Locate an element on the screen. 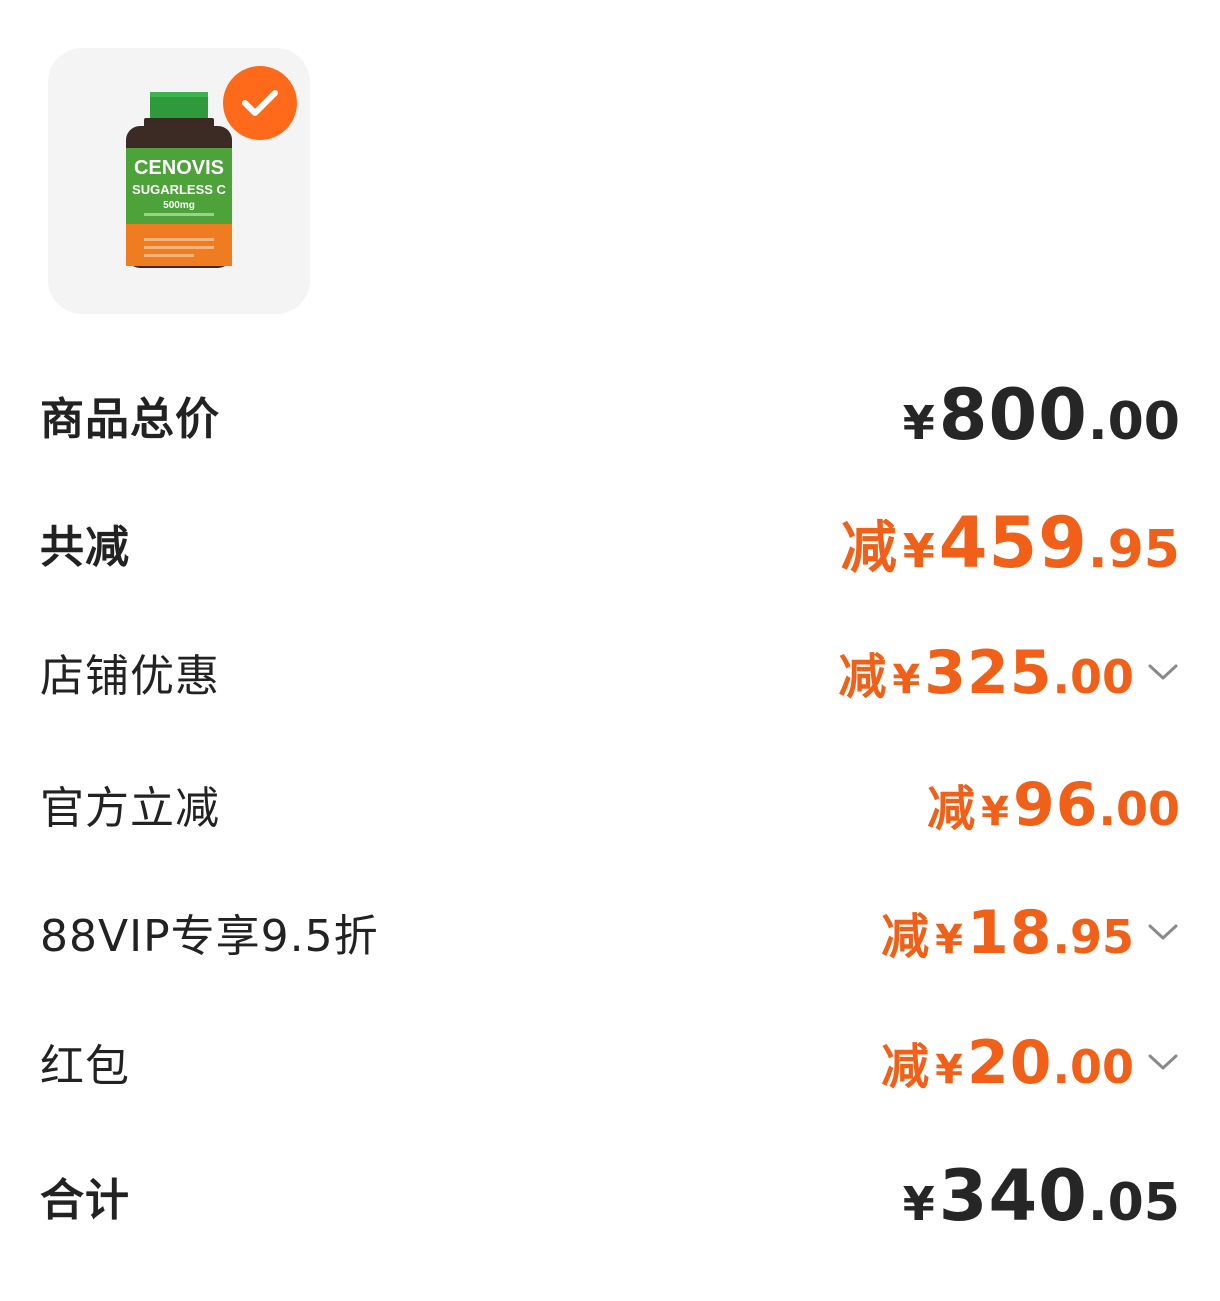  official-discount-label: 官方立减 is located at coordinates (130, 808).